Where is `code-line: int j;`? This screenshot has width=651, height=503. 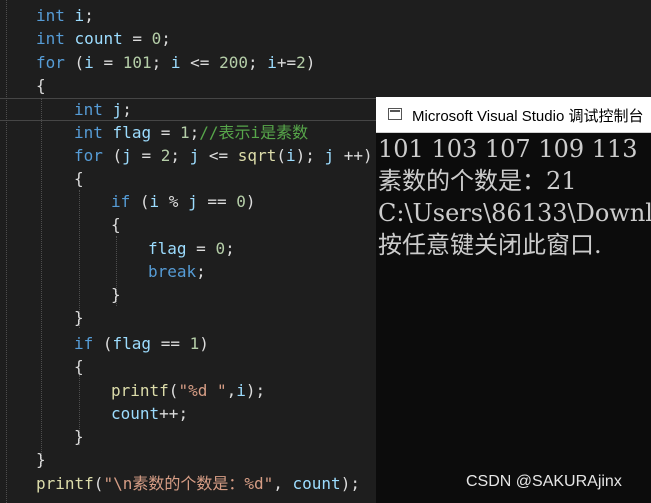 code-line: int j; is located at coordinates (103, 109).